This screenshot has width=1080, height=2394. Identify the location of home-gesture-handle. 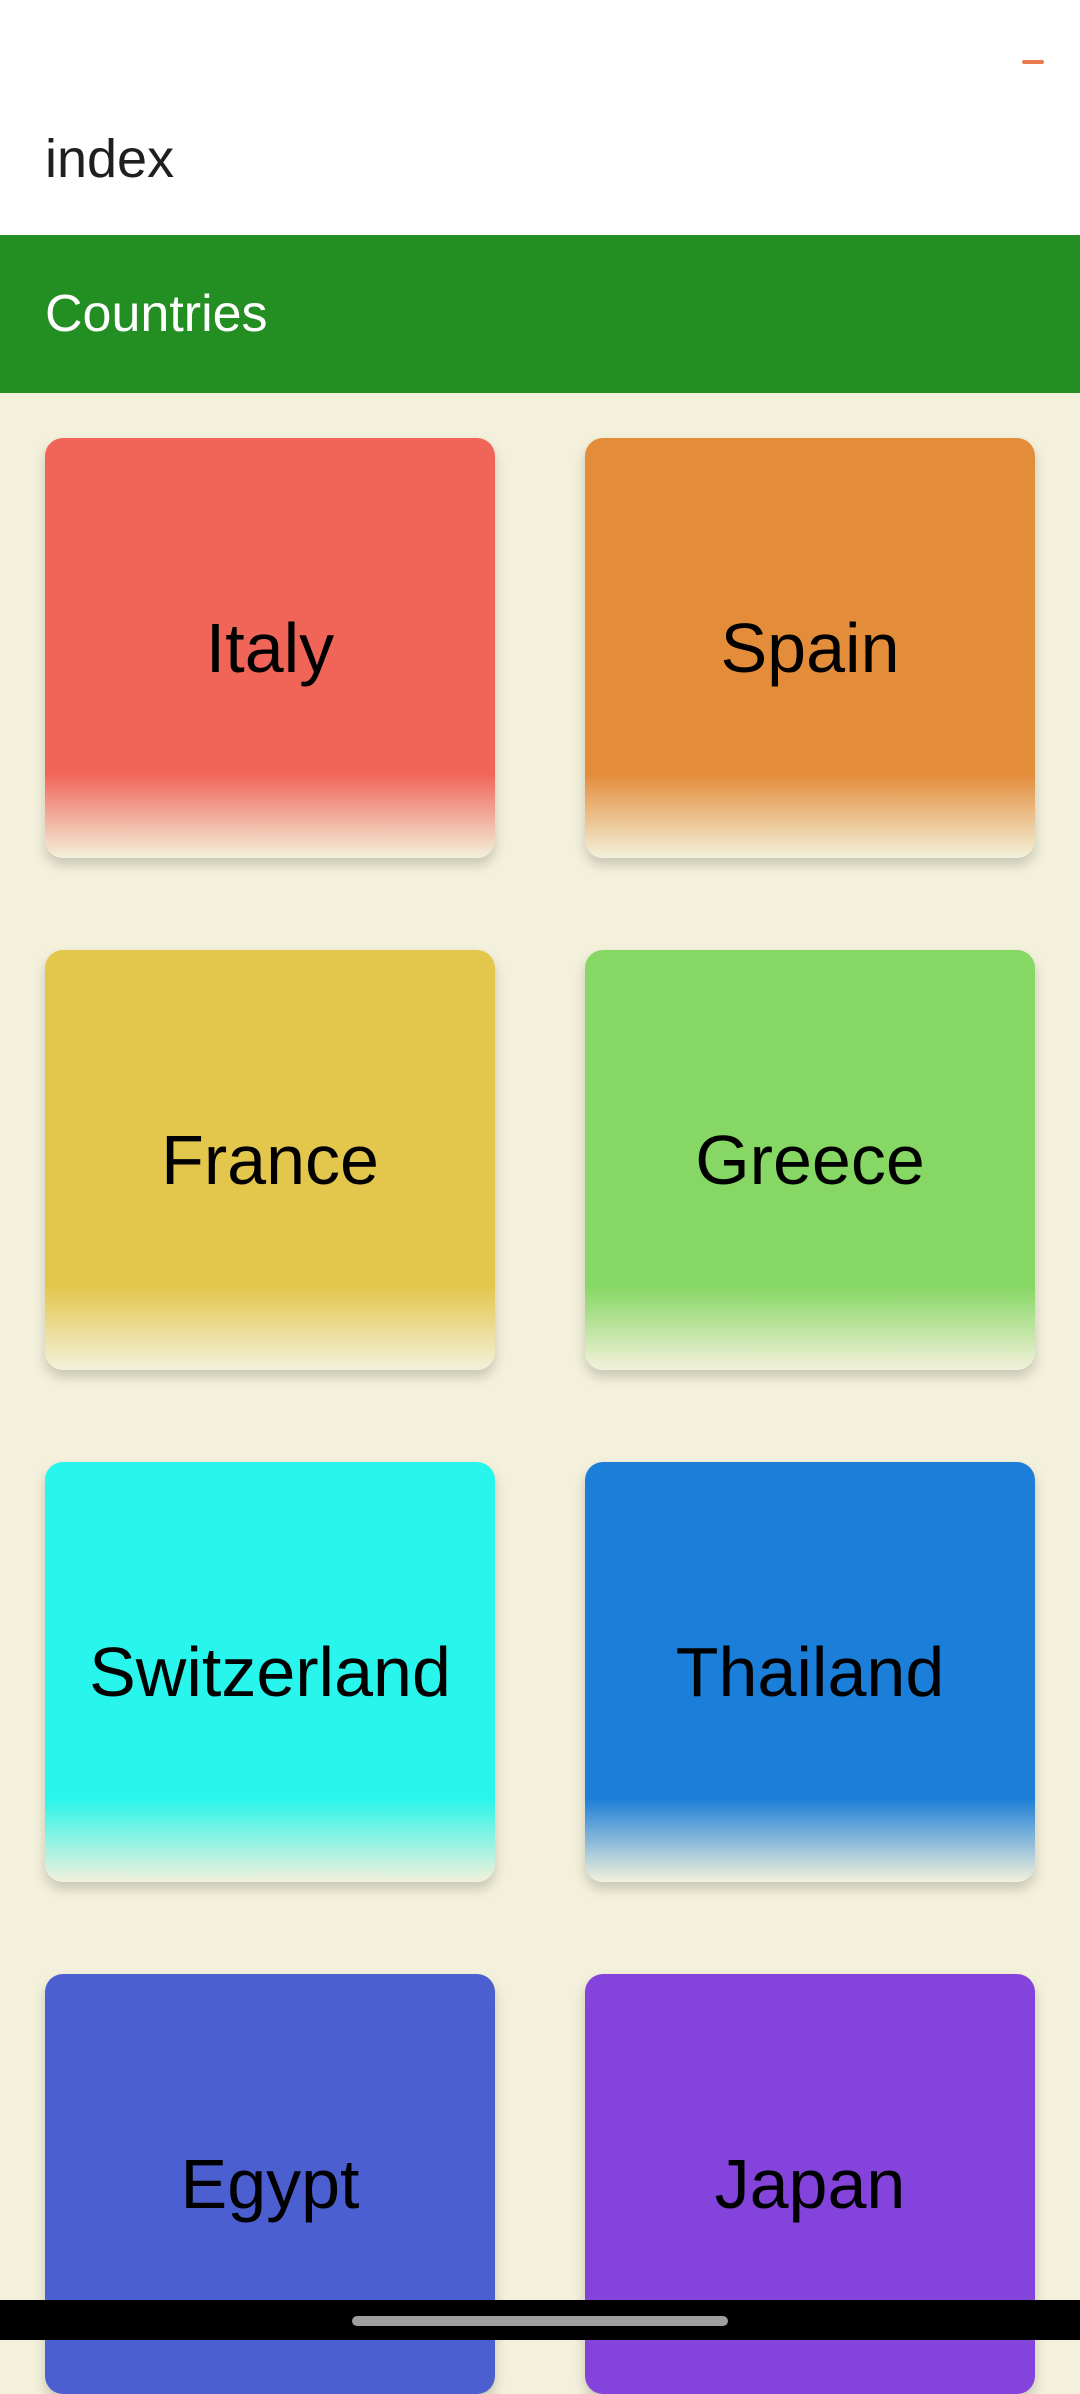
(540, 2321).